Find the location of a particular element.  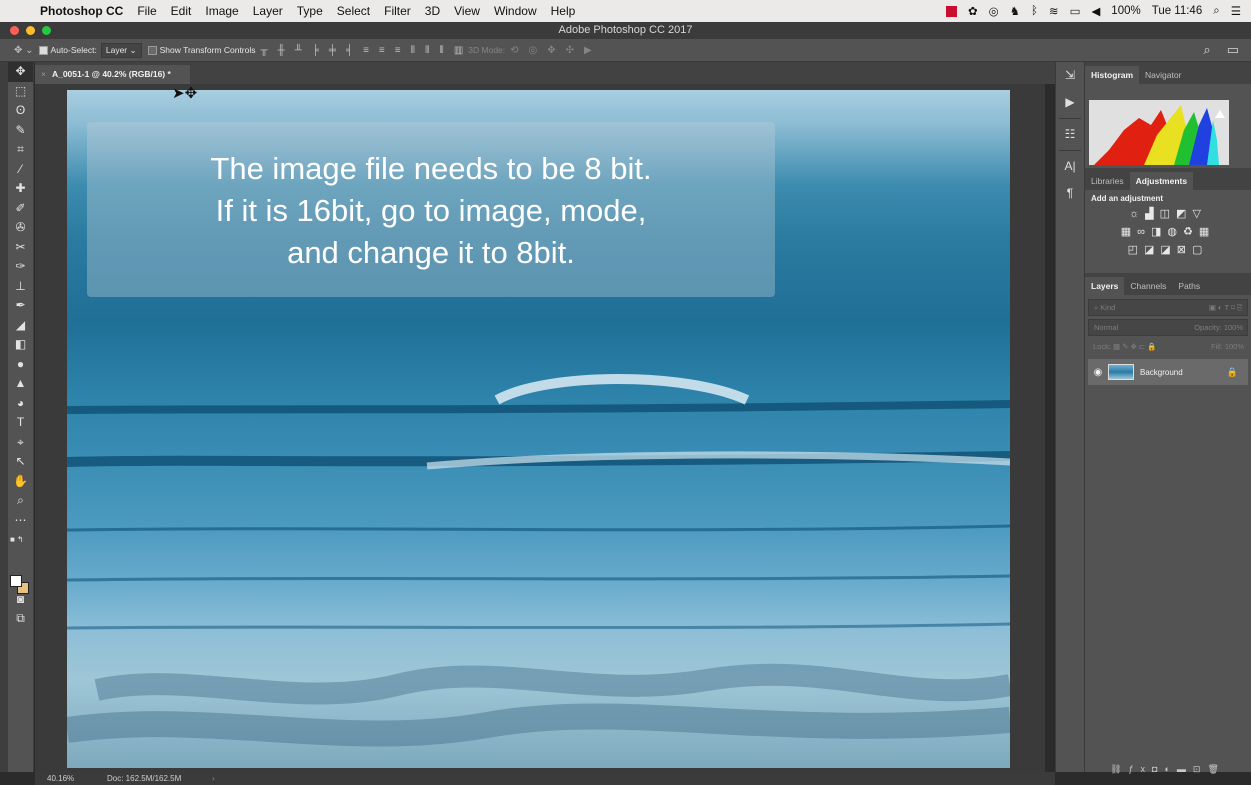

tab-histogram: Histogram is located at coordinates (1112, 75).